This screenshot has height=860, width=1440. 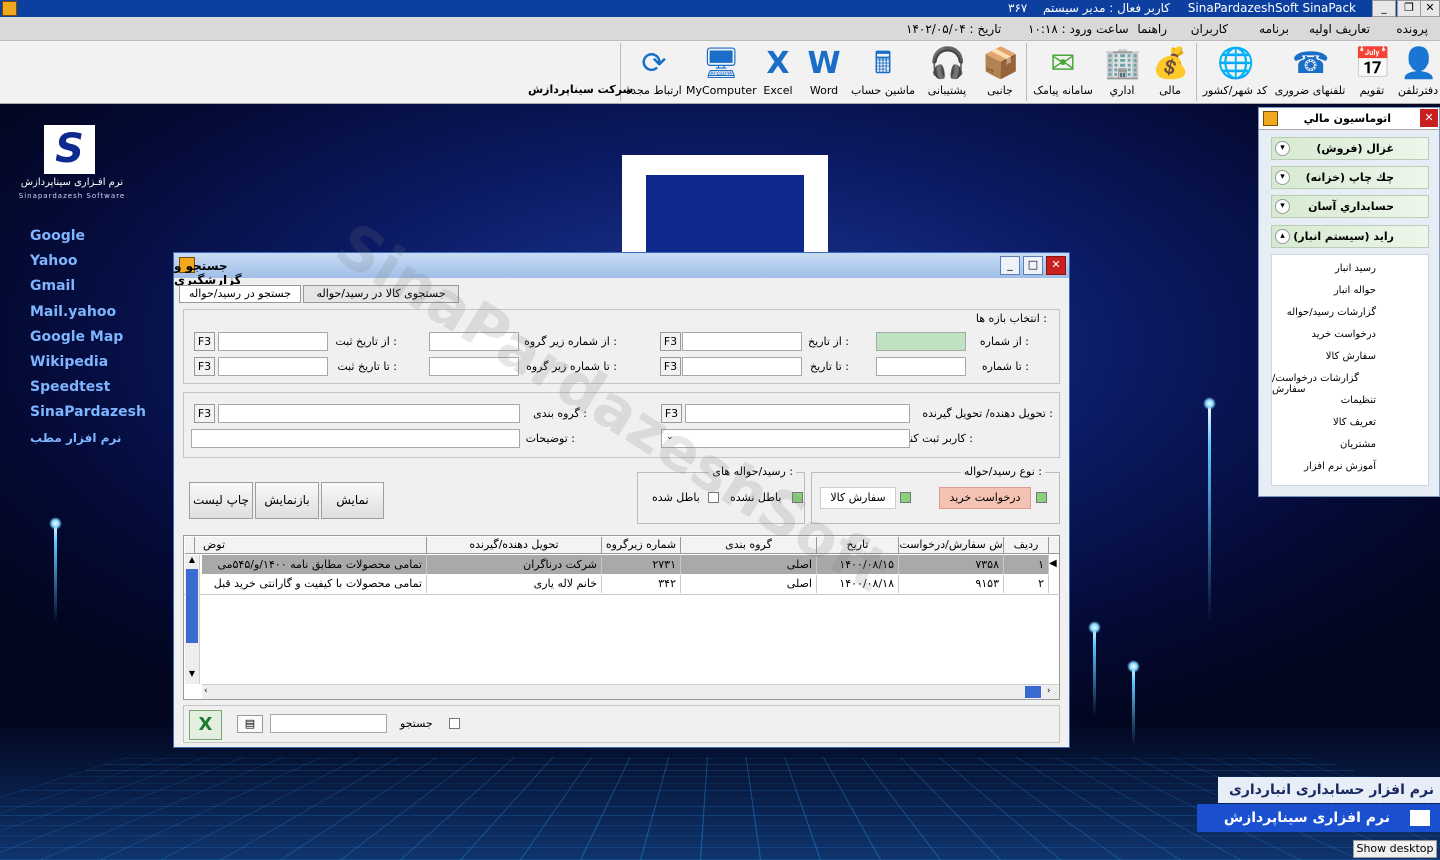 I want to click on from-date-f3-button: F3, so click(x=670, y=341).